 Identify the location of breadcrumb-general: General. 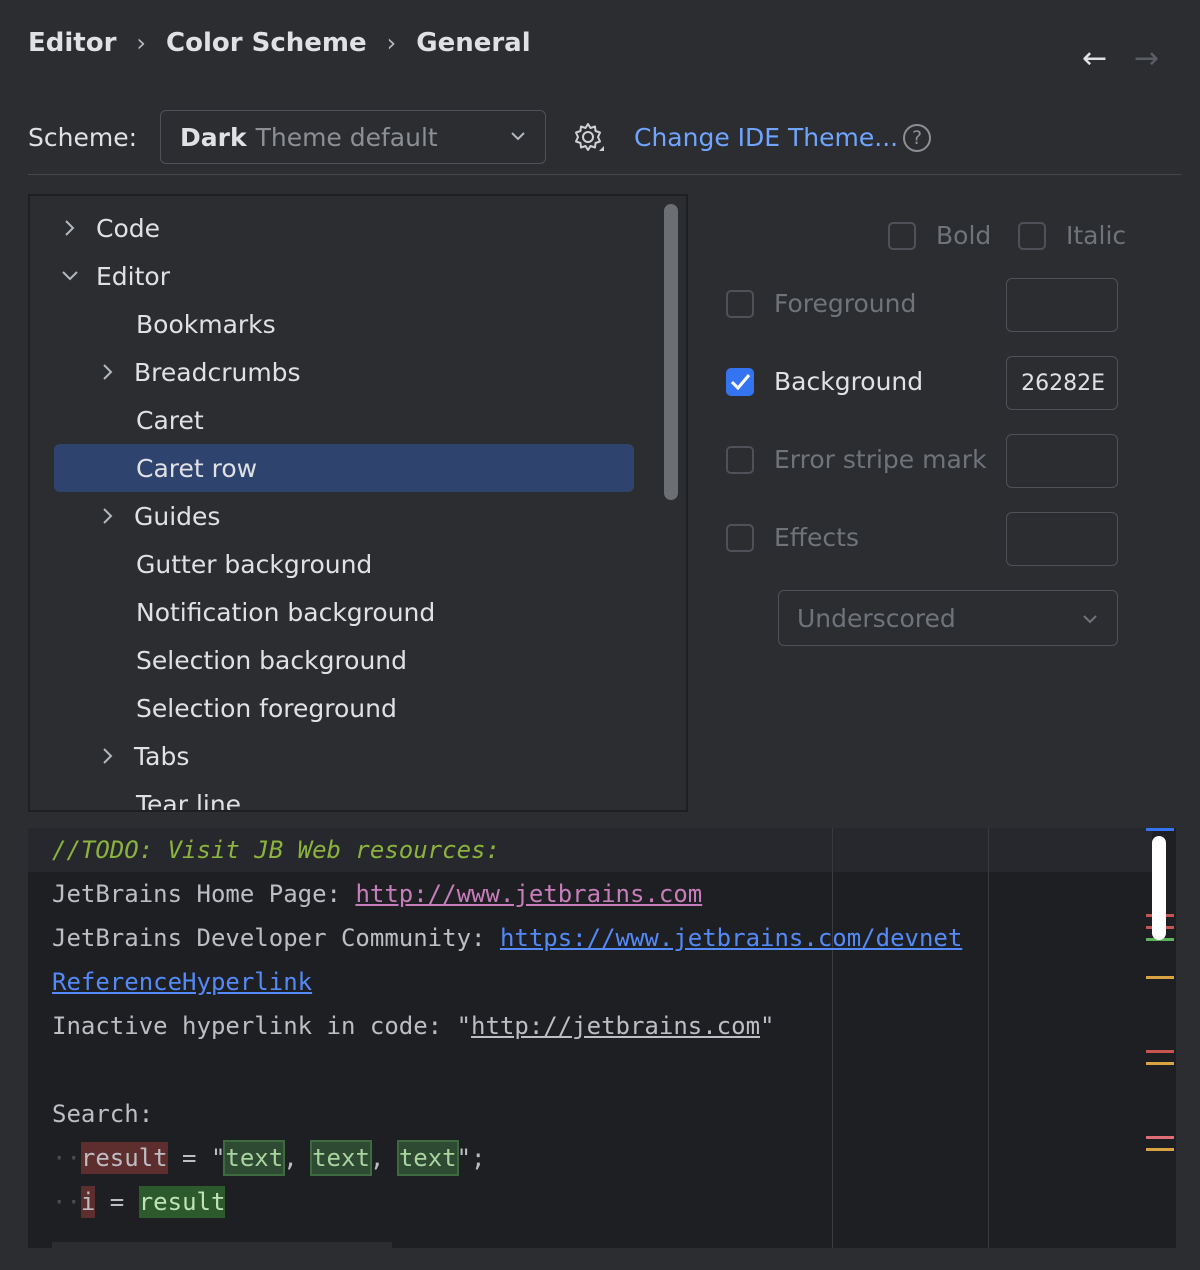
(473, 43).